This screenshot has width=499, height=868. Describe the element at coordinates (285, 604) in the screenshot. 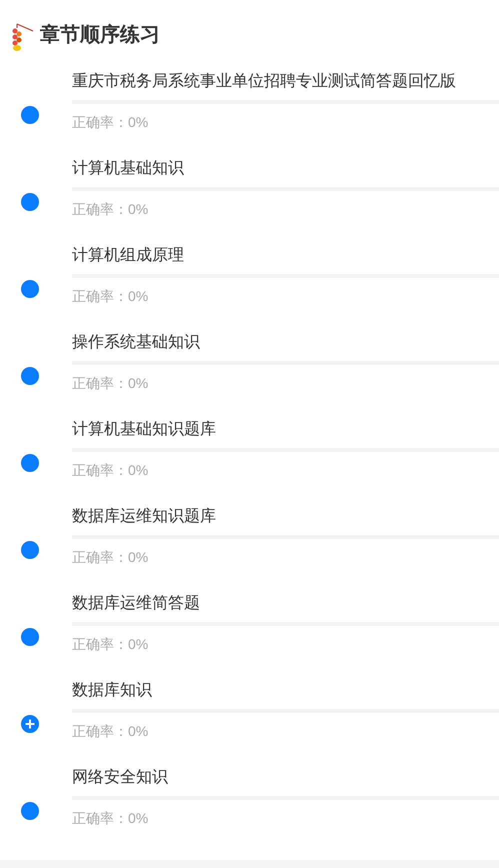

I see `chapter-title: 数据库运维简答题` at that location.